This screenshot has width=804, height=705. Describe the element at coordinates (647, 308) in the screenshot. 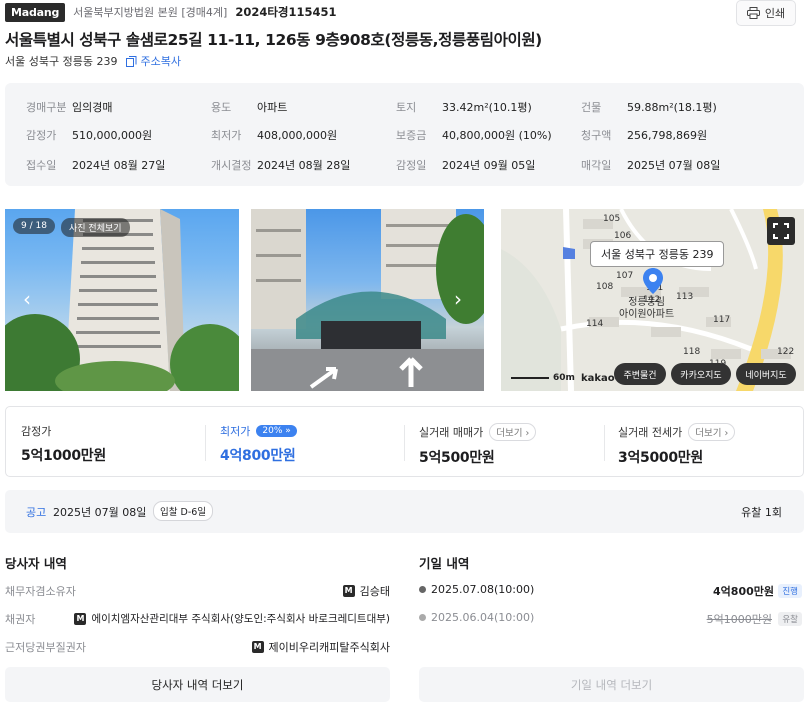

I see `map-building-name: 정릉풍림 아이원아파트` at that location.